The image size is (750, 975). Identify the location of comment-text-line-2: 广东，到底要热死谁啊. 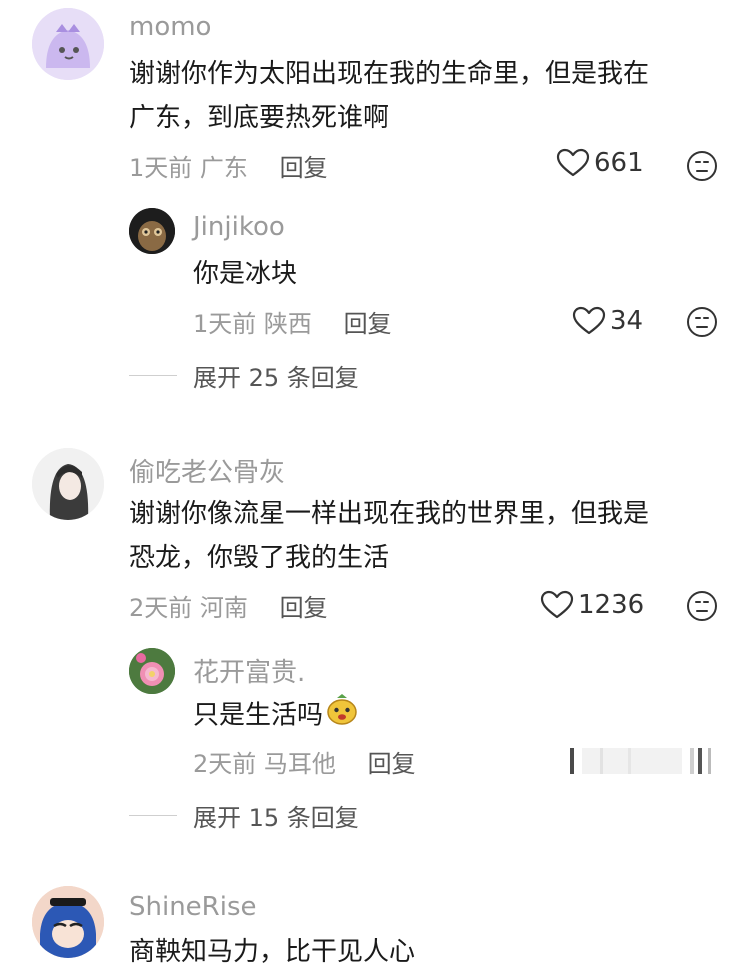
(259, 118).